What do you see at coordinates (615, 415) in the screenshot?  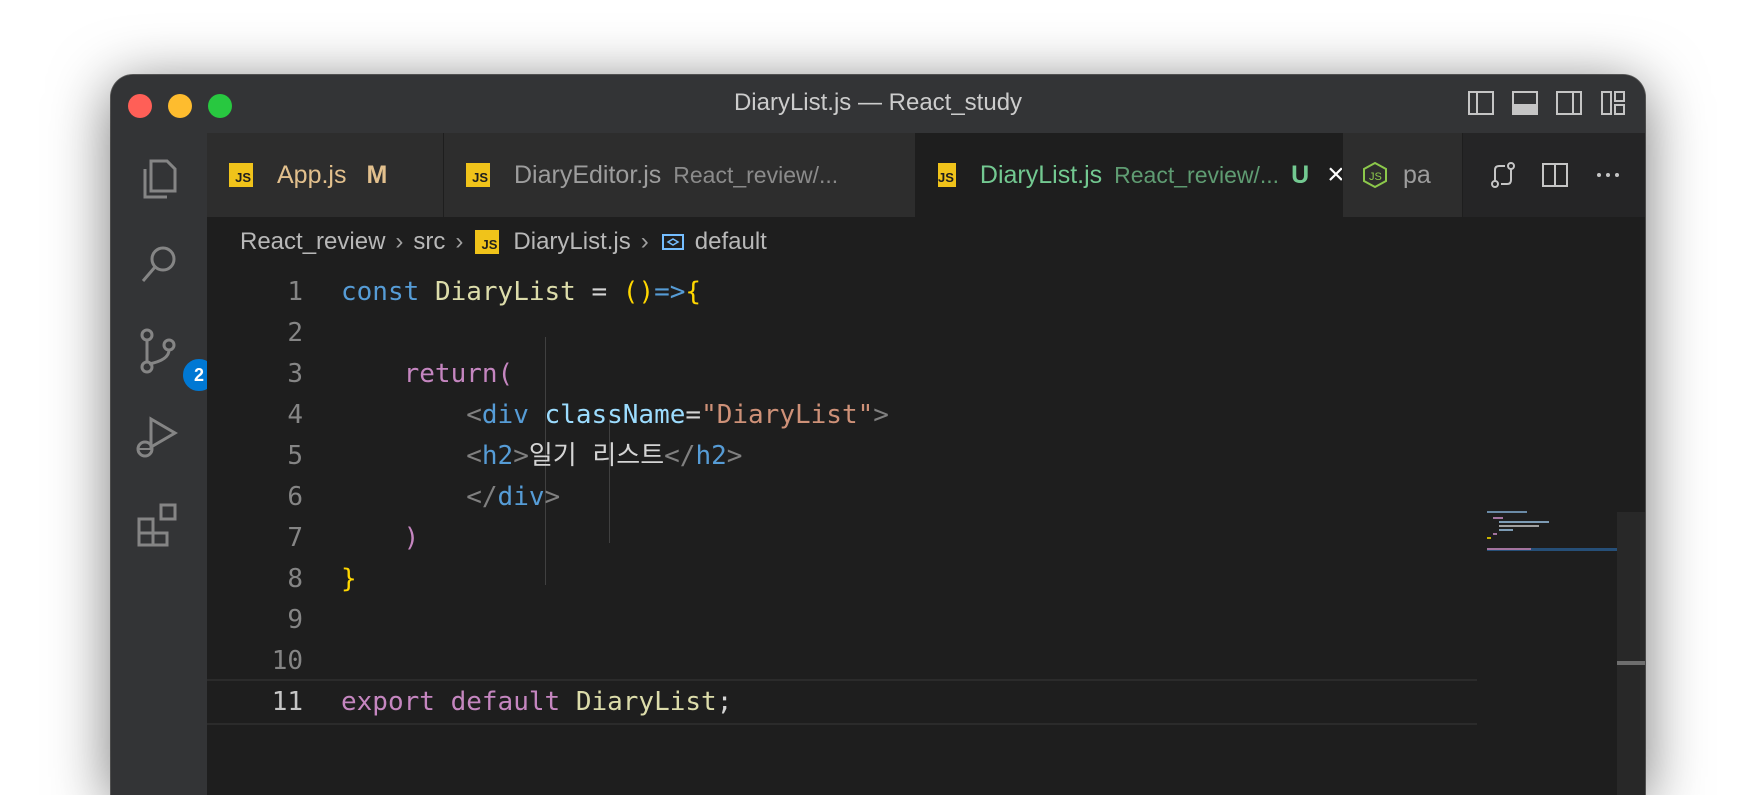 I see `code-text: <div className="DiaryList">` at bounding box center [615, 415].